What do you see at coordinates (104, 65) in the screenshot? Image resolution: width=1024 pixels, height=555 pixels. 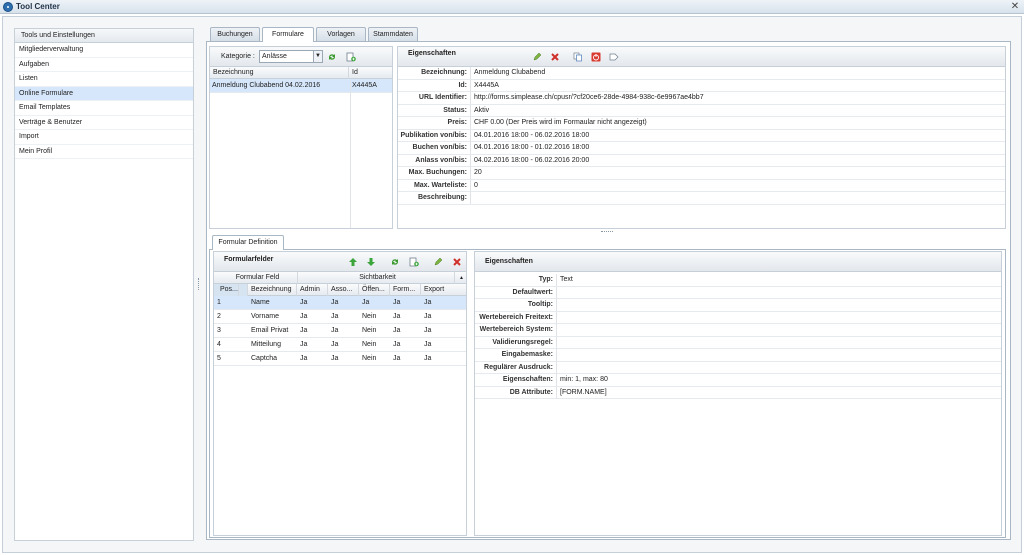 I see `sidebar-item-aufgaben: Aufgaben` at bounding box center [104, 65].